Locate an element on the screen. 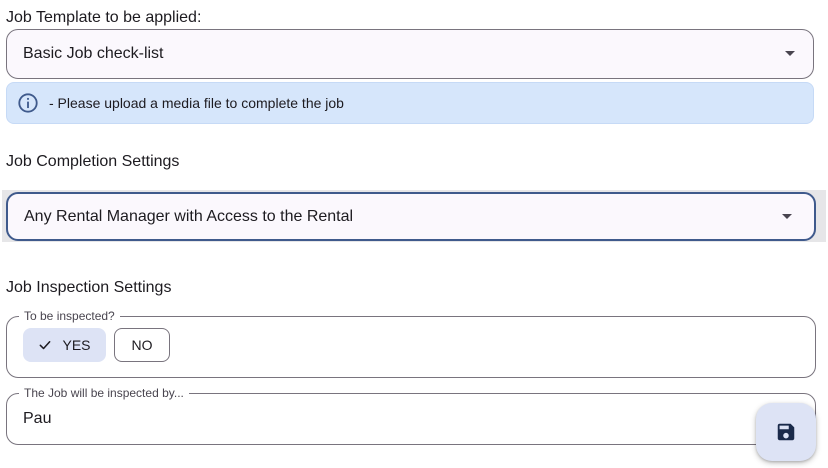 This screenshot has width=828, height=468. job-template-label: Job Template to be applied: is located at coordinates (104, 17).